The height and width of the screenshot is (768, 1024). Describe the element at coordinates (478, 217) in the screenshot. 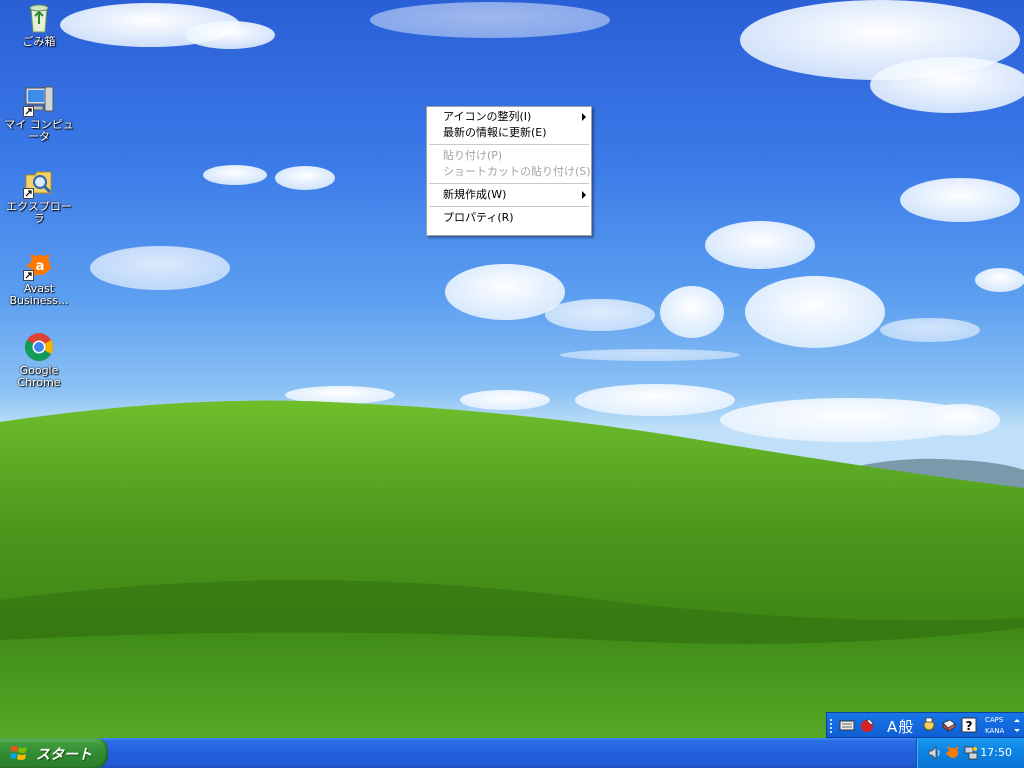

I see `menu-item-label: プロパティ(R)` at that location.